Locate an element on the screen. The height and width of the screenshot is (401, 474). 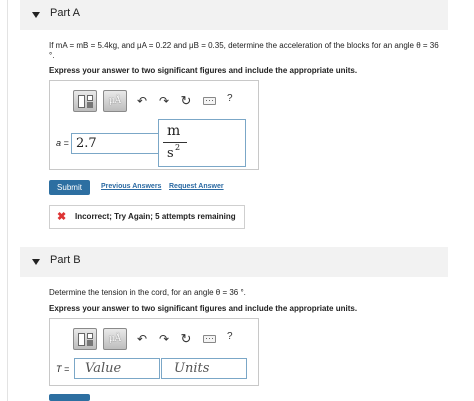
part-a-value-input: 2.7 is located at coordinates (115, 143).